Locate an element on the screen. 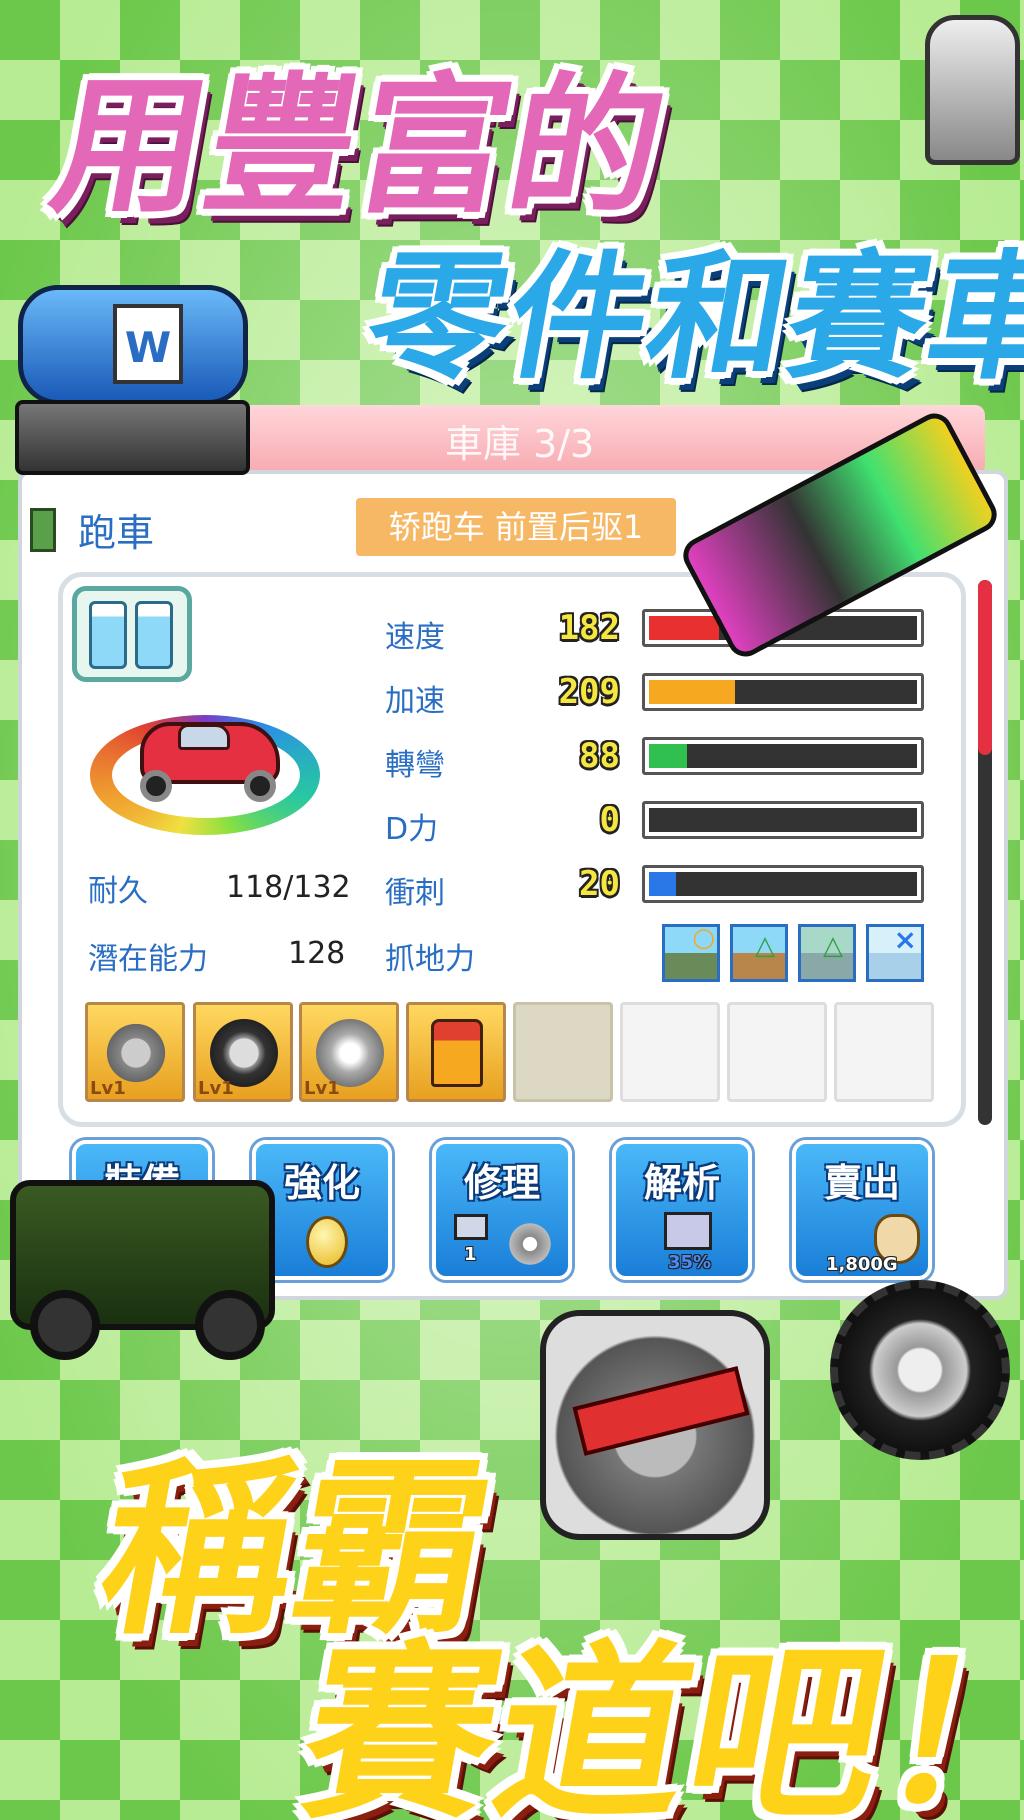  nitro-tank-icon: W is located at coordinates (133, 345).